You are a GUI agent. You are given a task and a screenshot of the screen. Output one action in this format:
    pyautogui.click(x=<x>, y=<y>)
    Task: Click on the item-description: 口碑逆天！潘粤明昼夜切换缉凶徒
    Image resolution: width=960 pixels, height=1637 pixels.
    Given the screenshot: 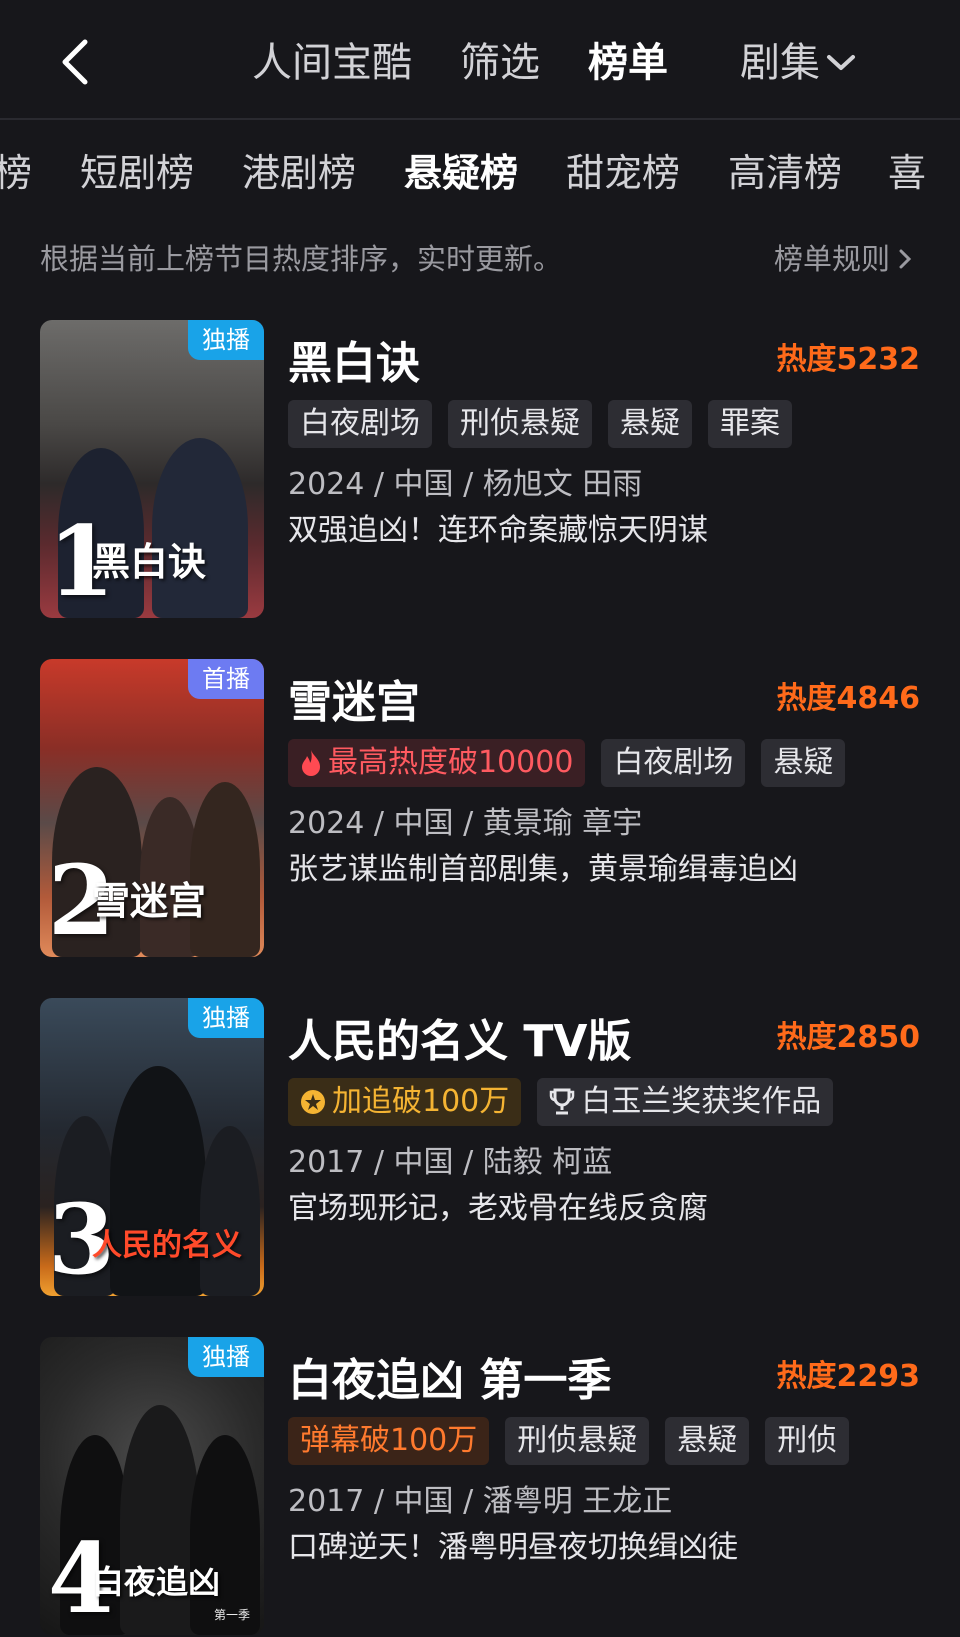 What is the action you would take?
    pyautogui.click(x=513, y=1547)
    